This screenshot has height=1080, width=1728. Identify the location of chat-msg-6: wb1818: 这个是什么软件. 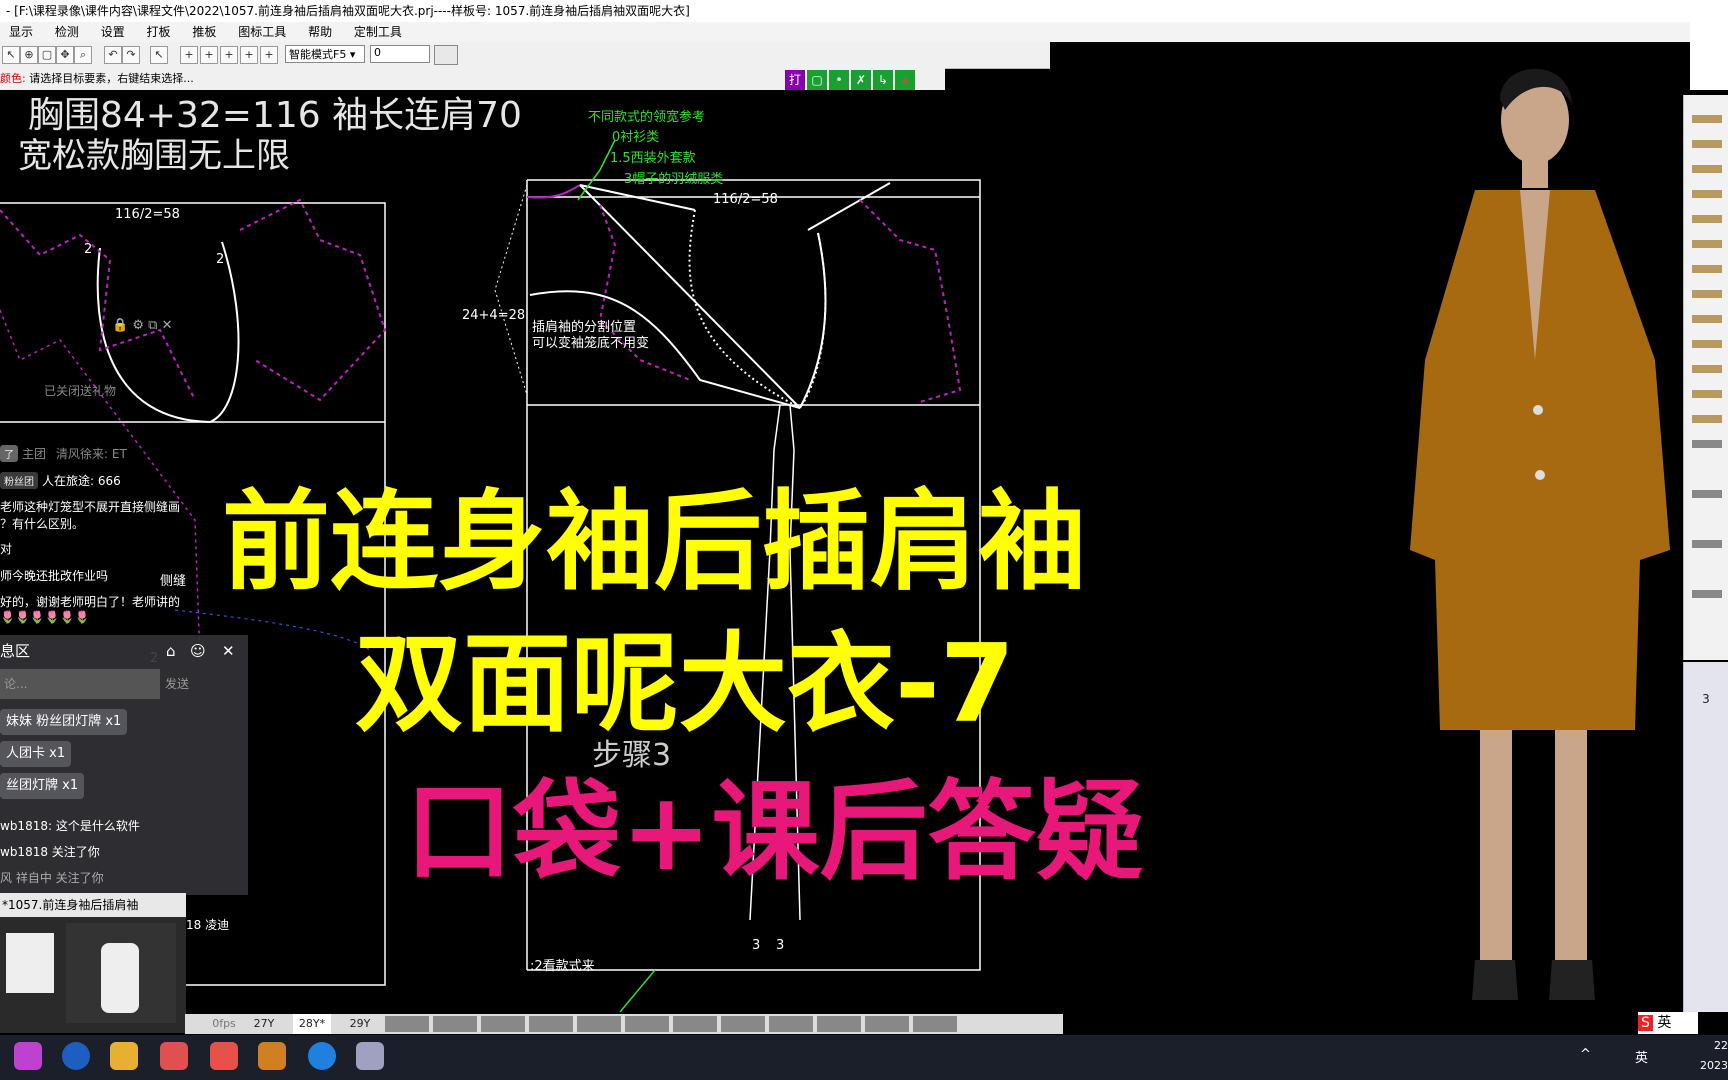
(70, 826).